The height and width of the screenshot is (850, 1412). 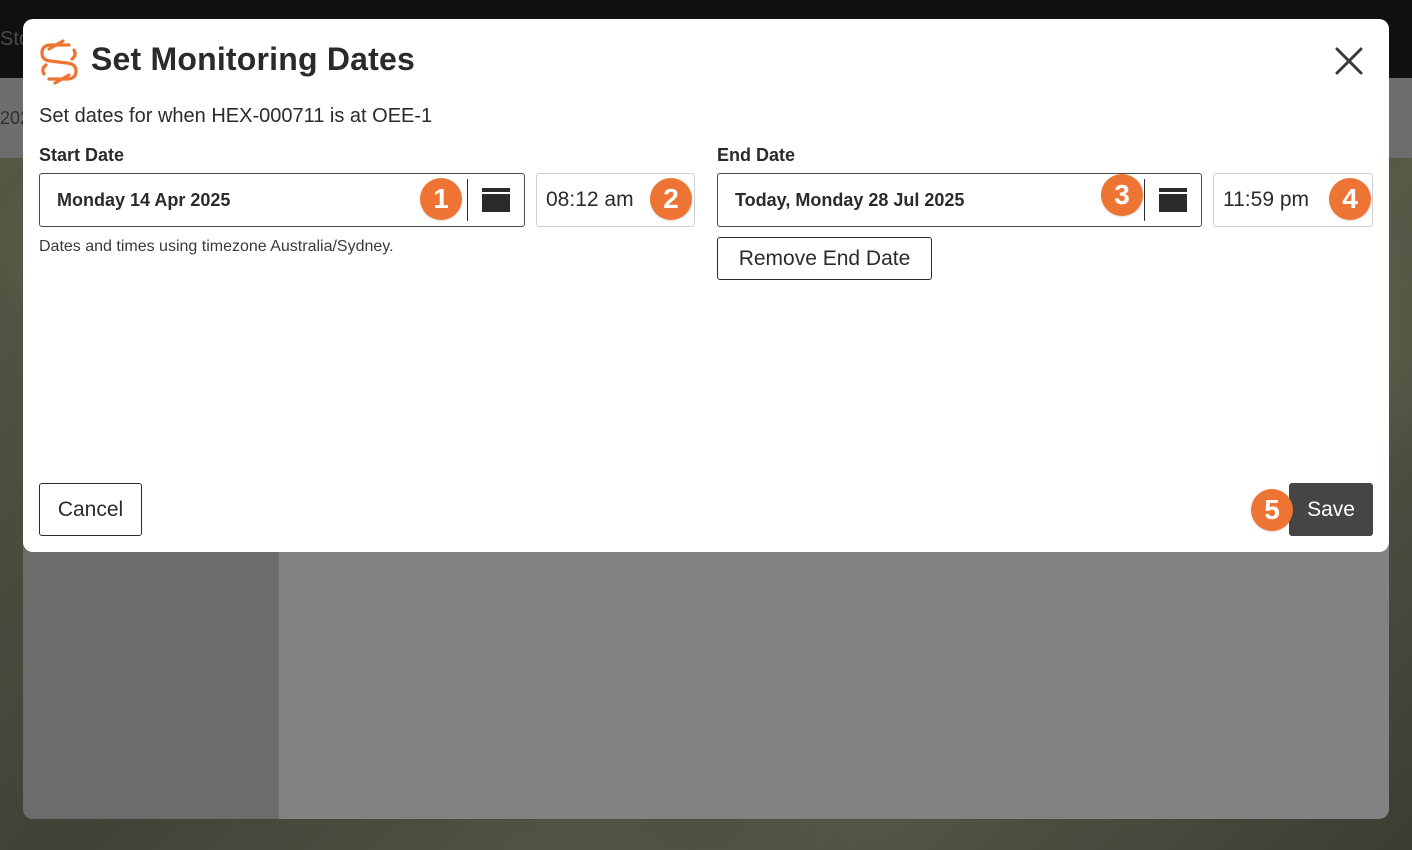 What do you see at coordinates (90, 509) in the screenshot?
I see `cancel-button: Cancel` at bounding box center [90, 509].